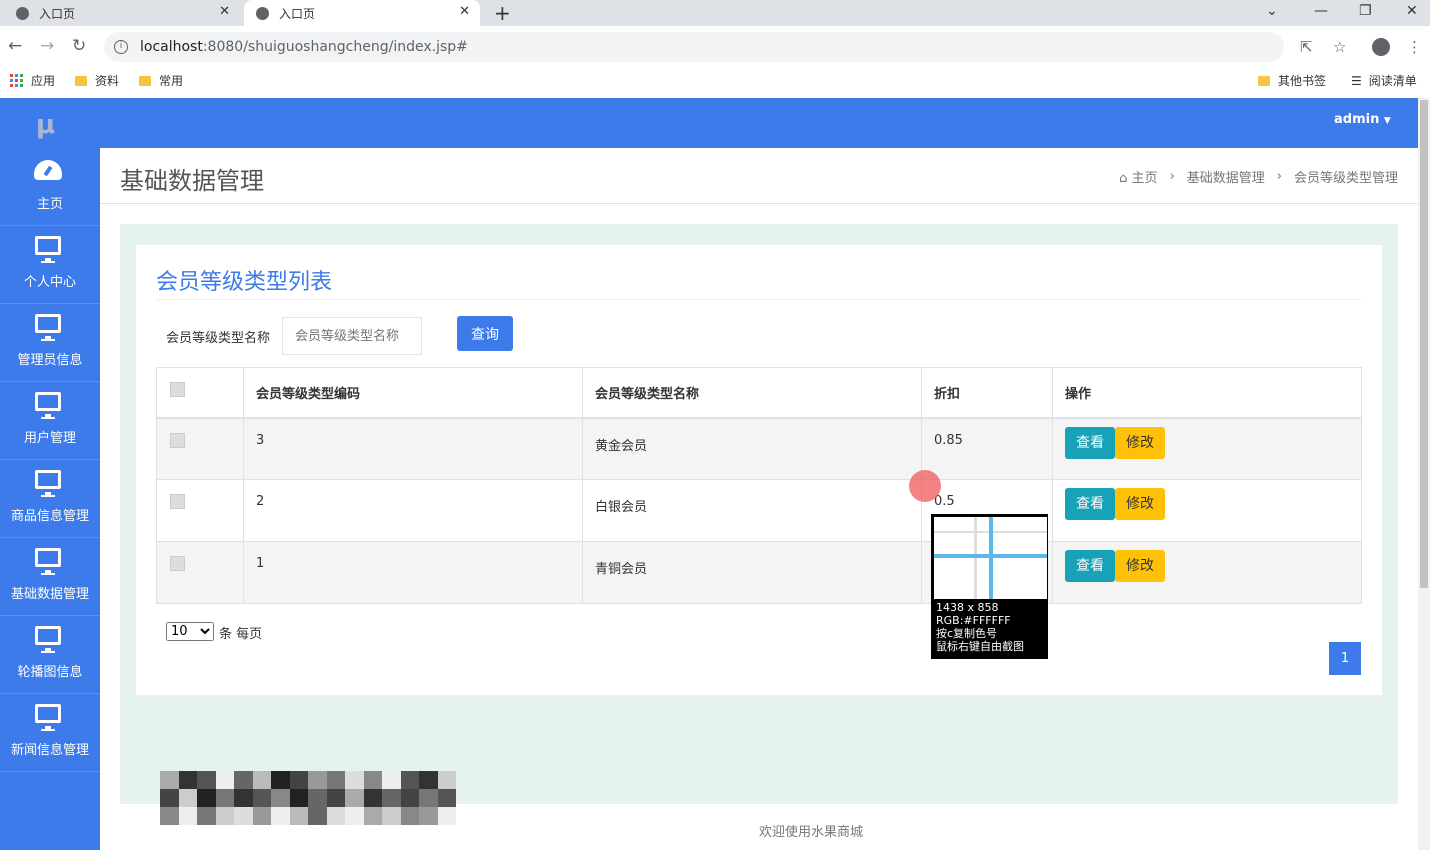 The image size is (1430, 850). I want to click on back-icon: ←, so click(15, 46).